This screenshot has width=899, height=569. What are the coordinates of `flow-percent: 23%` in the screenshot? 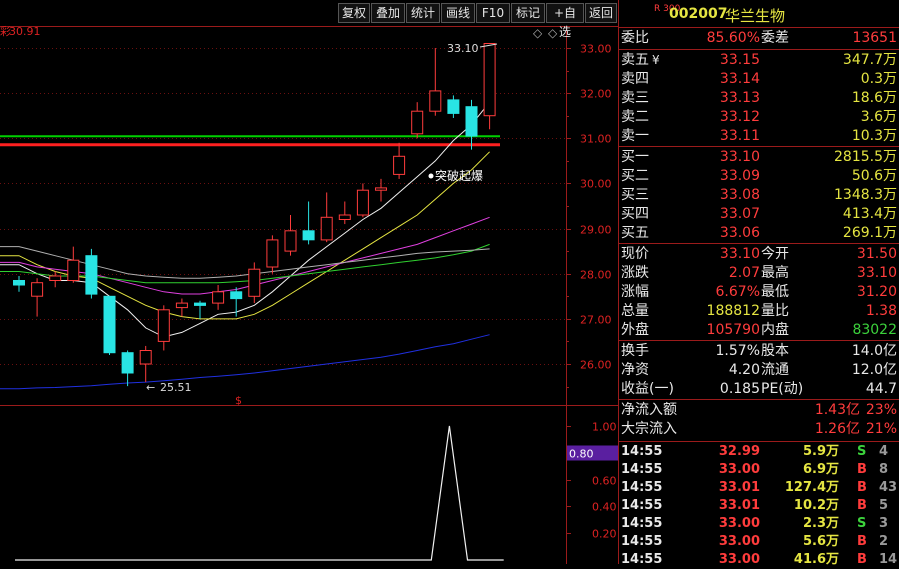 It's located at (881, 410).